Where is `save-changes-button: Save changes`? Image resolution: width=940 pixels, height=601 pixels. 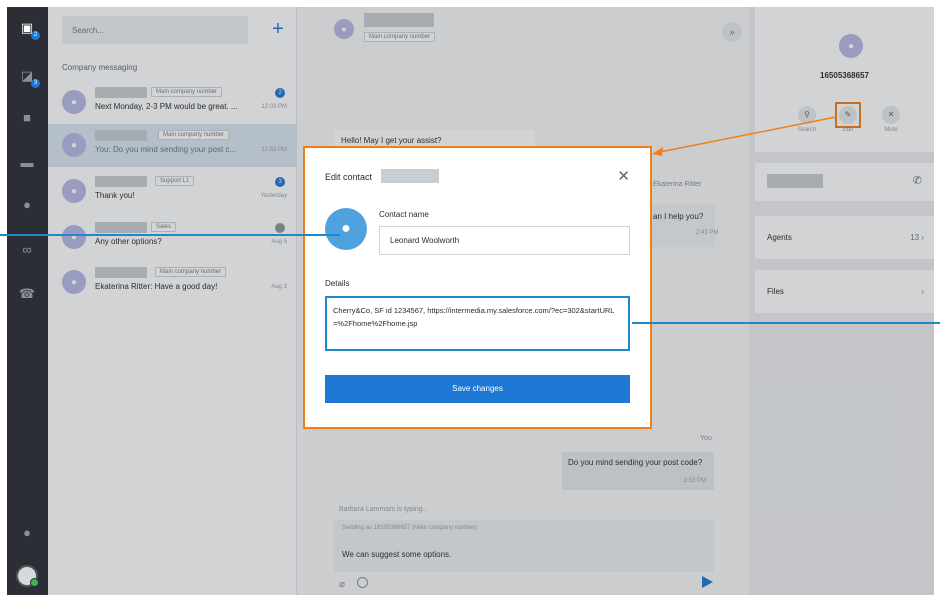
save-changes-button: Save changes is located at coordinates (477, 389).